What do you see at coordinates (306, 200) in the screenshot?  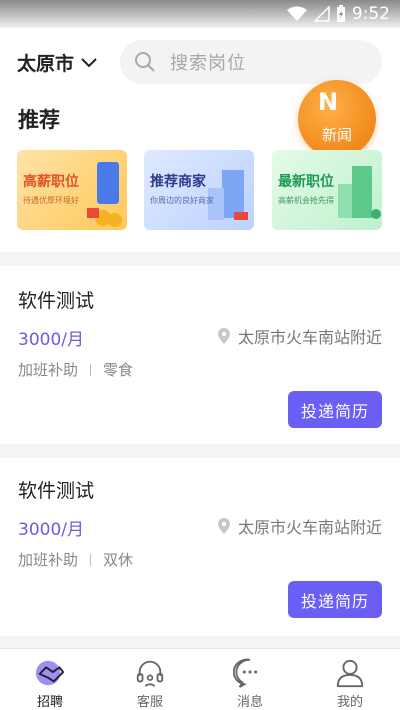 I see `banner-subtitle: 高薪机会抢先得` at bounding box center [306, 200].